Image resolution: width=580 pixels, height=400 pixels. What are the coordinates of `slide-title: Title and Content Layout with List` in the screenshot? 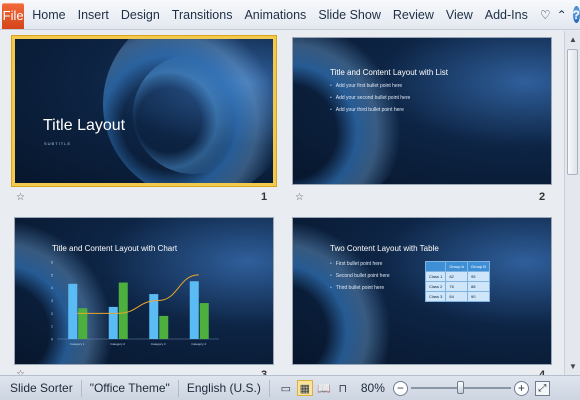 It's located at (389, 72).